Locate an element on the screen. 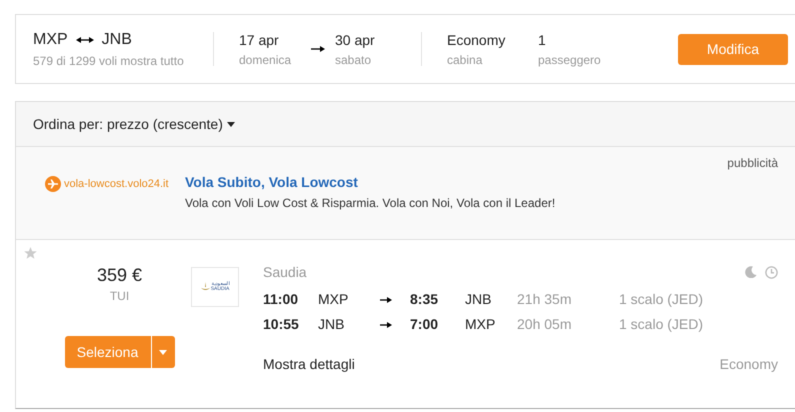  arrival-time: 7:00 is located at coordinates (425, 324).